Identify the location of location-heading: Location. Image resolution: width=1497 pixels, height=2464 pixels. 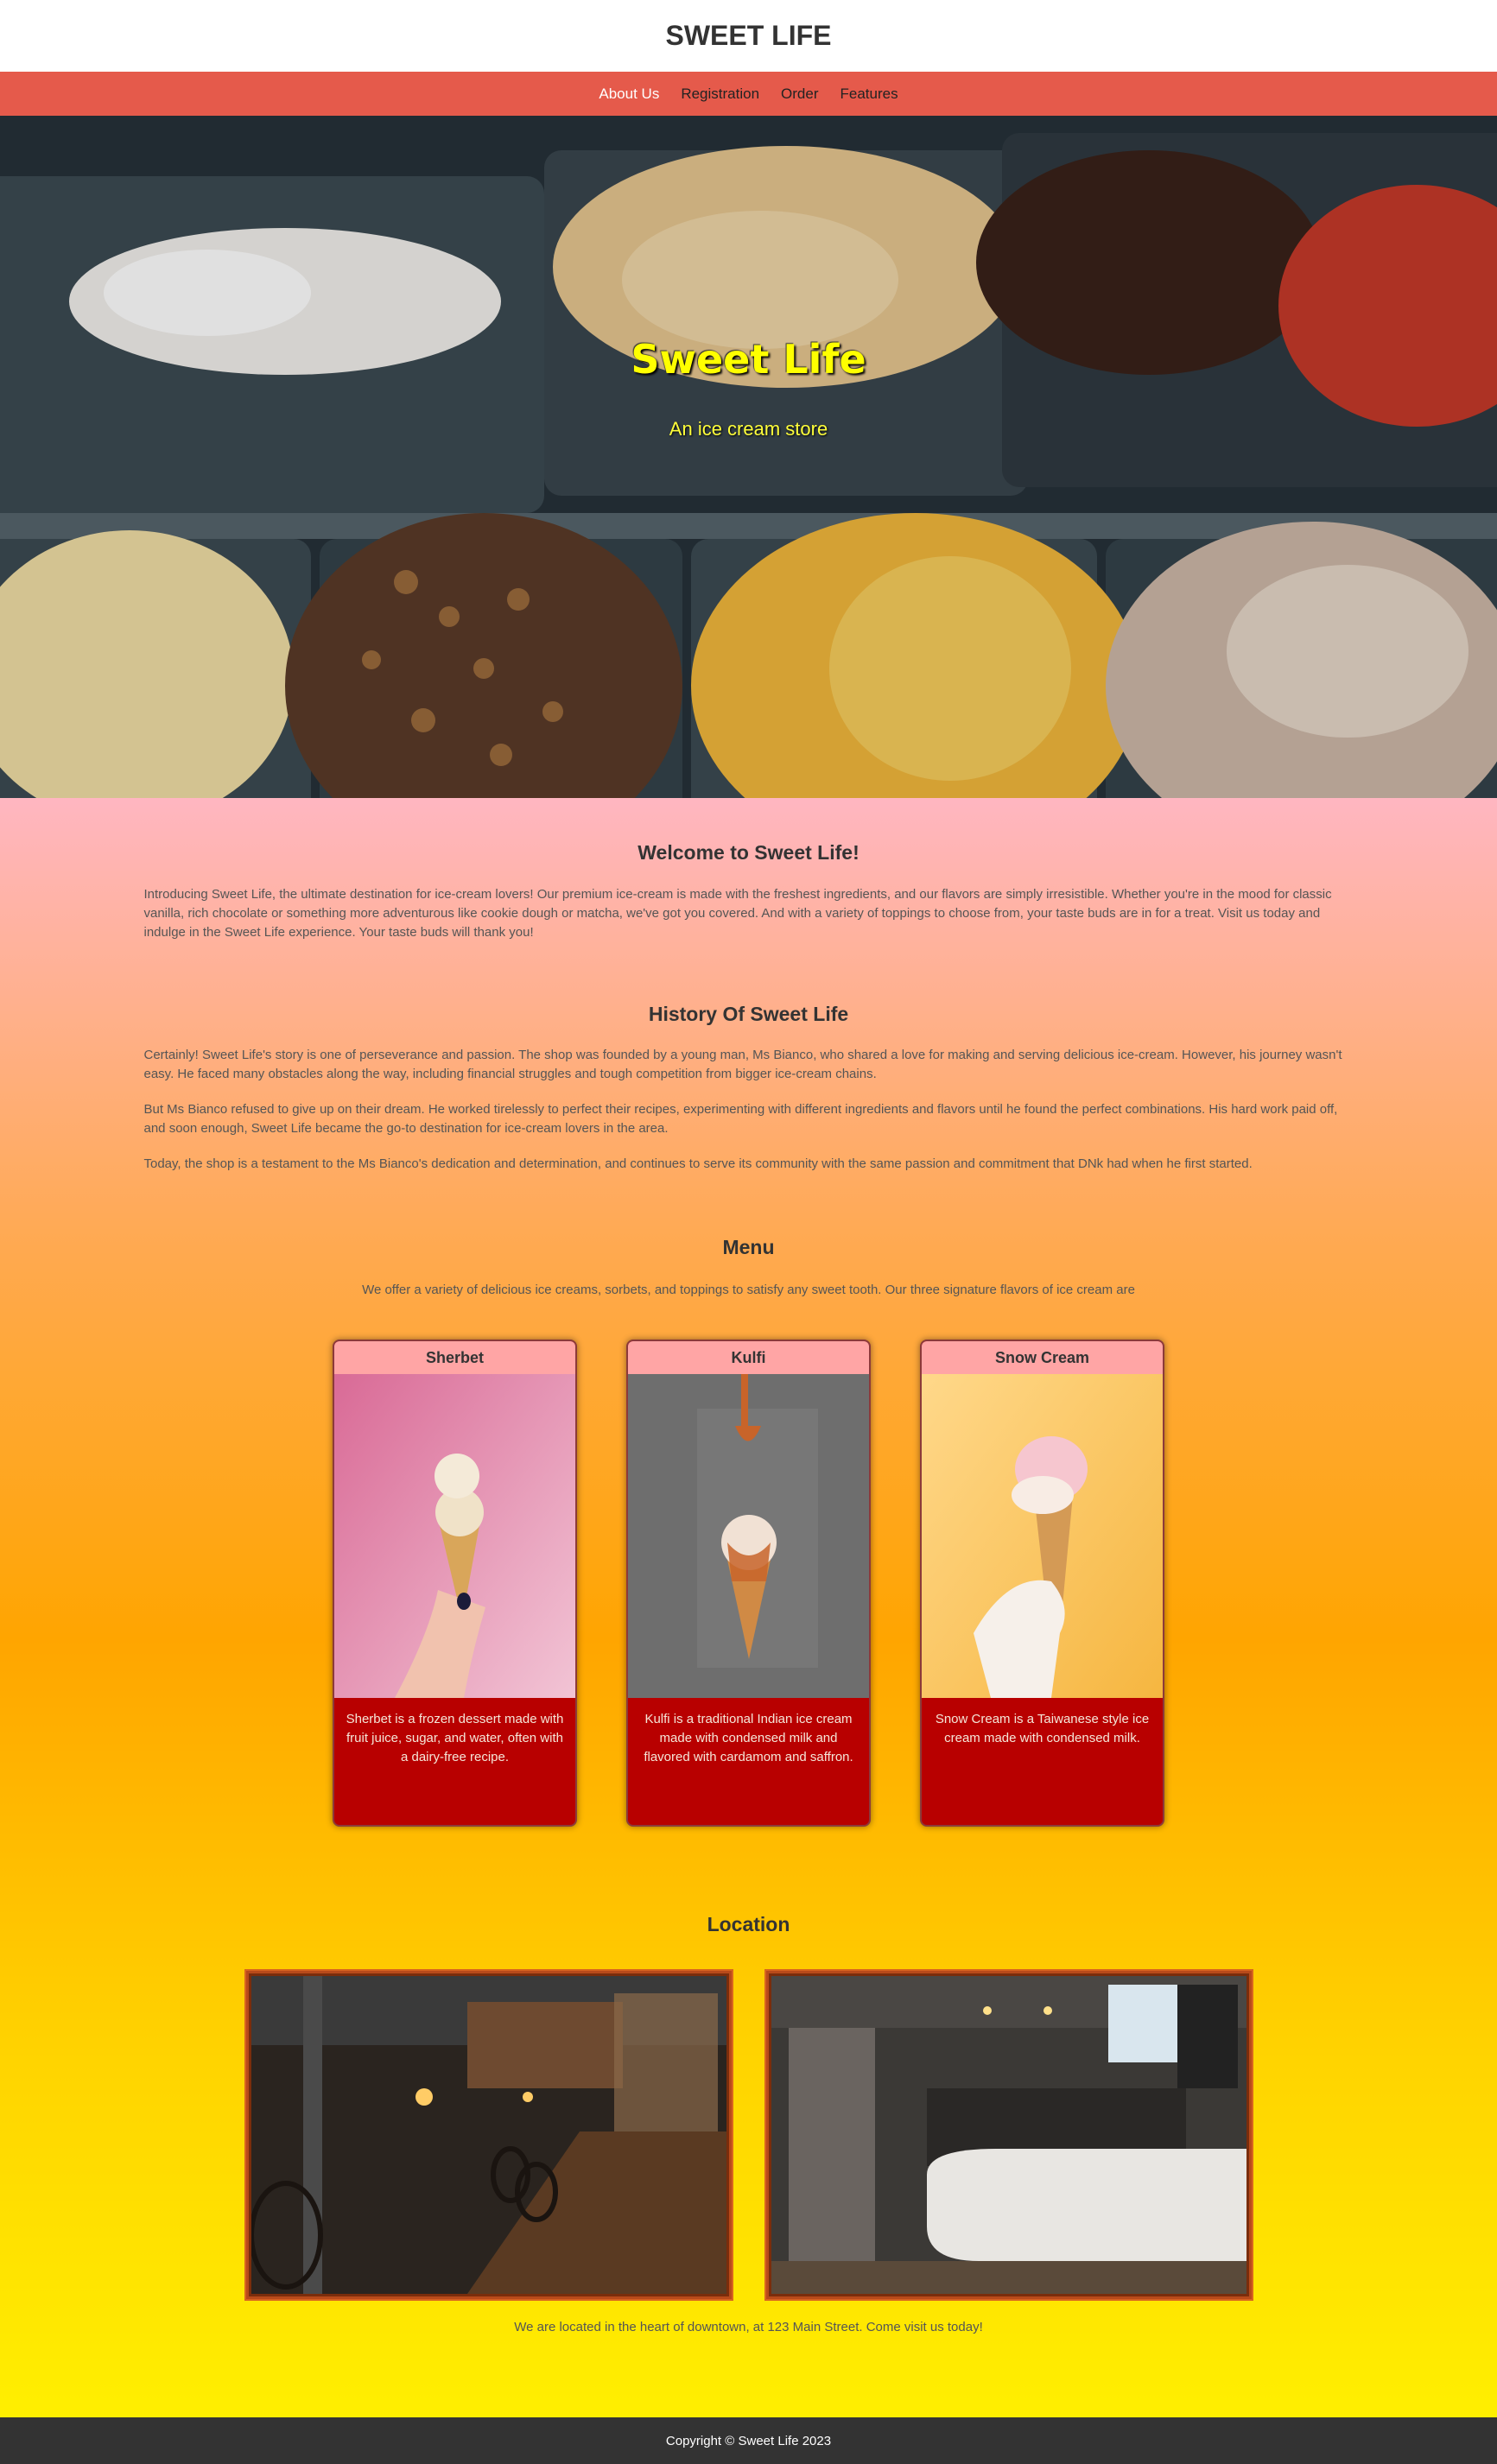
(748, 1924).